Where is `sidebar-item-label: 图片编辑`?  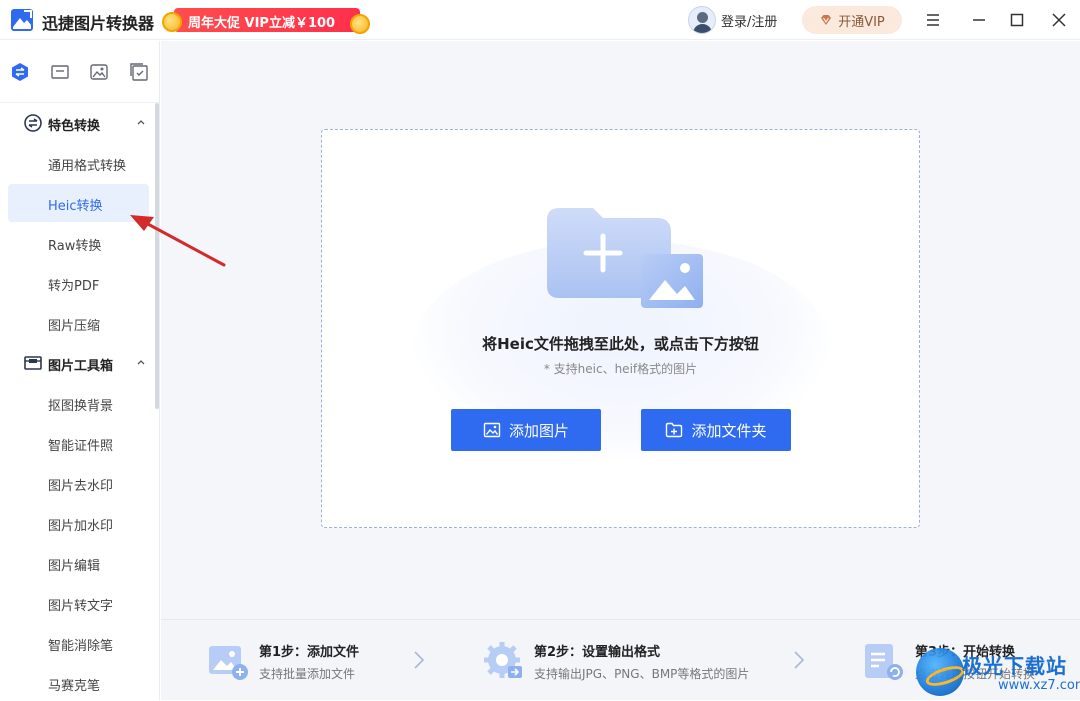 sidebar-item-label: 图片编辑 is located at coordinates (74, 566).